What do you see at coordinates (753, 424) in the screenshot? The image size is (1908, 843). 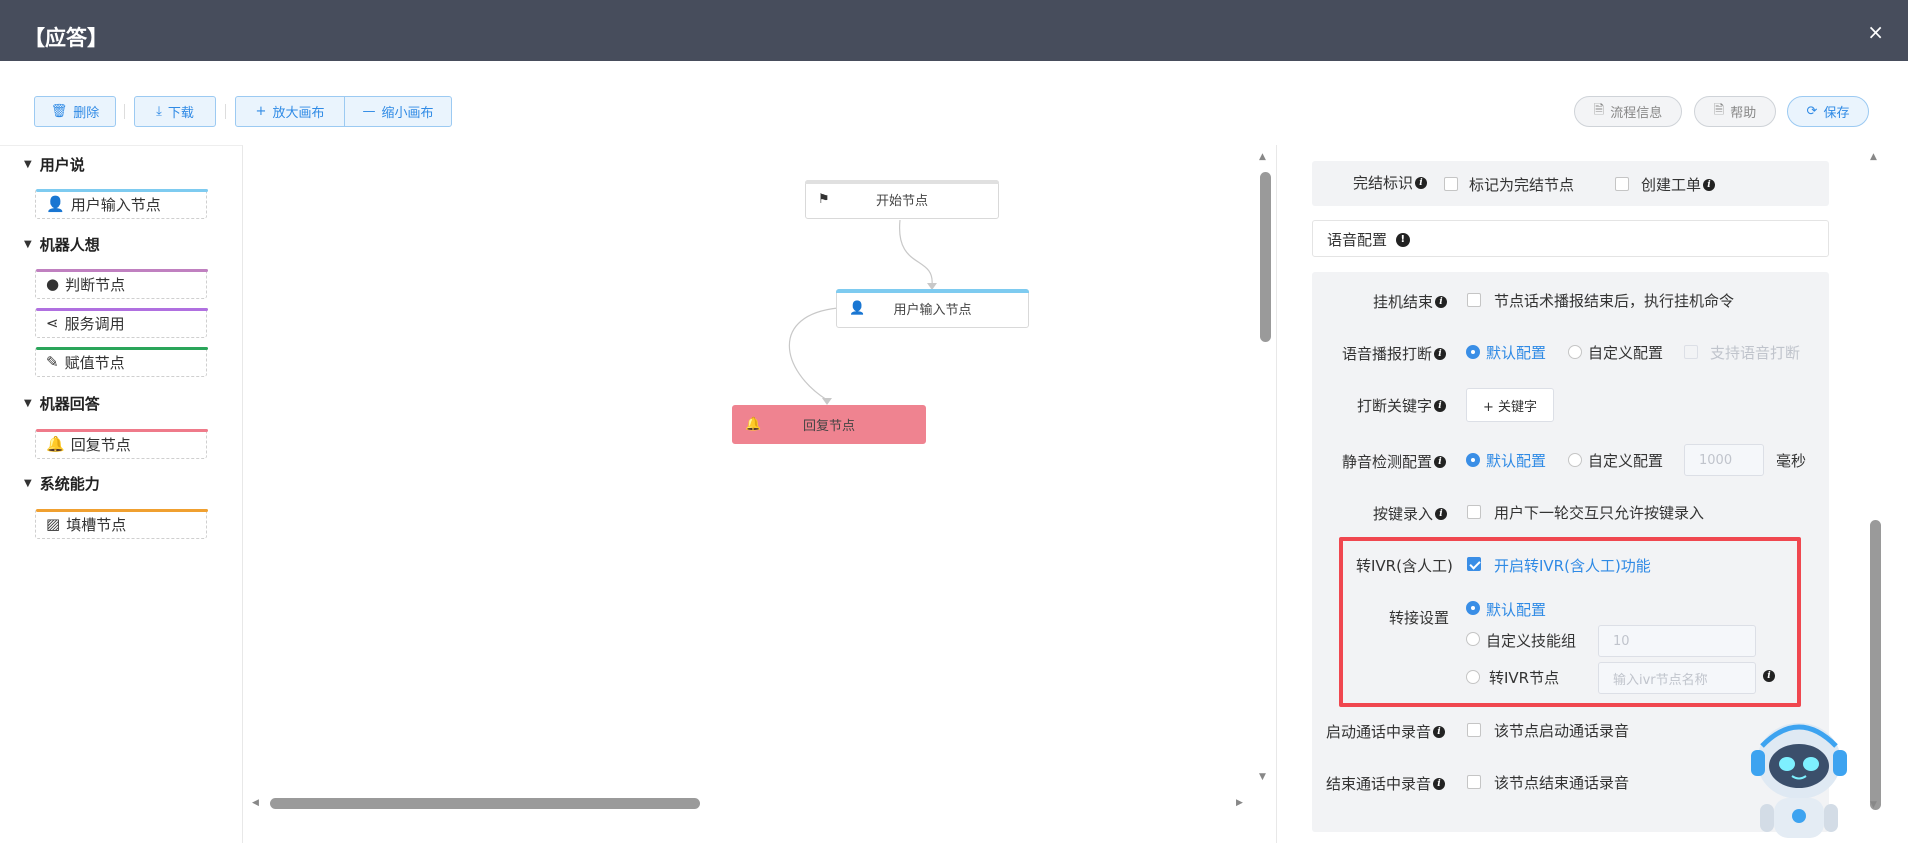 I see `bell-icon: 🔔` at bounding box center [753, 424].